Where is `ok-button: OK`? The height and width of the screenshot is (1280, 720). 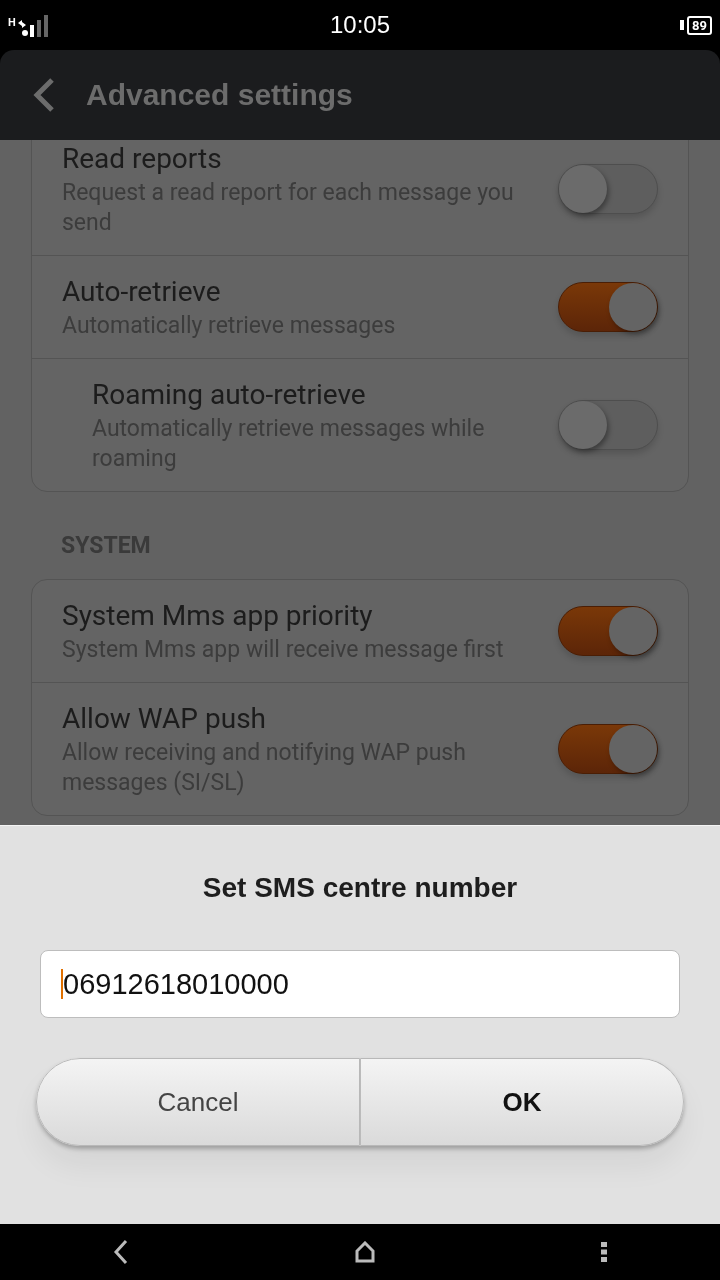
ok-button: OK is located at coordinates (522, 1102).